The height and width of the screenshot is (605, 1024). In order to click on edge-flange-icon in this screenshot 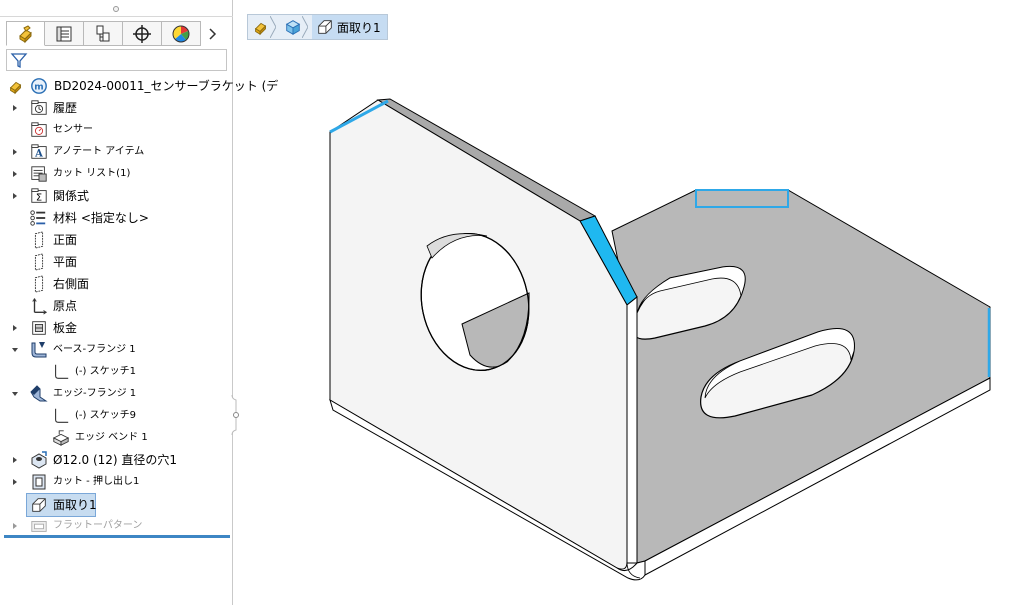, I will do `click(39, 394)`.